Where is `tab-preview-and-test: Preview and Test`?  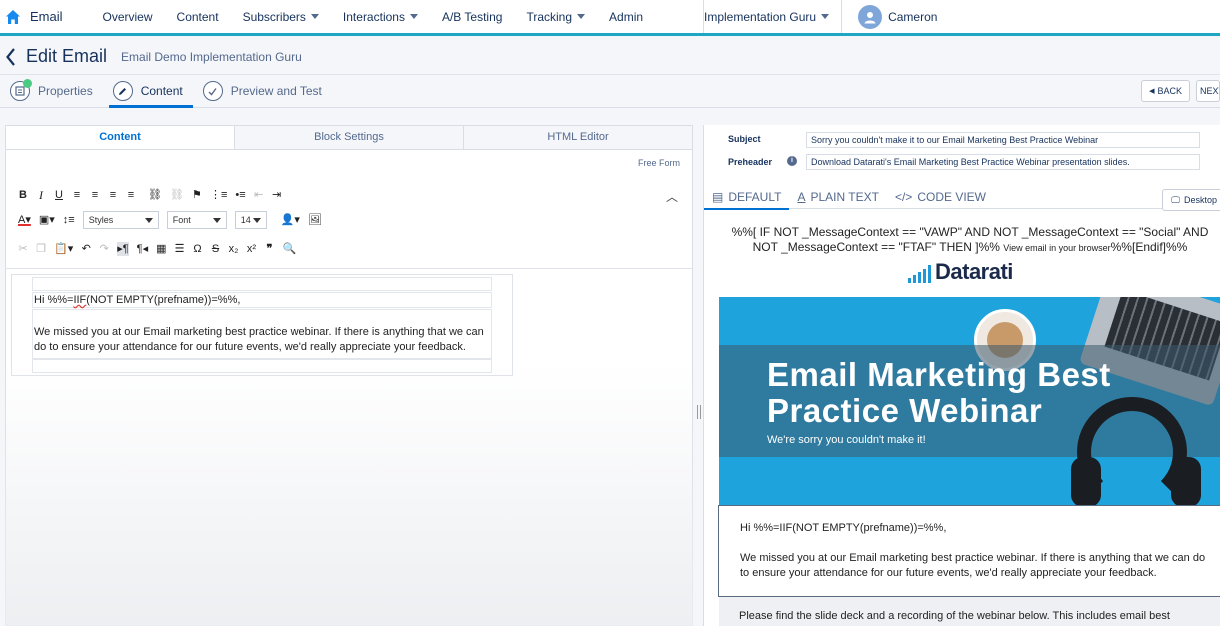 tab-preview-and-test: Preview and Test is located at coordinates (262, 91).